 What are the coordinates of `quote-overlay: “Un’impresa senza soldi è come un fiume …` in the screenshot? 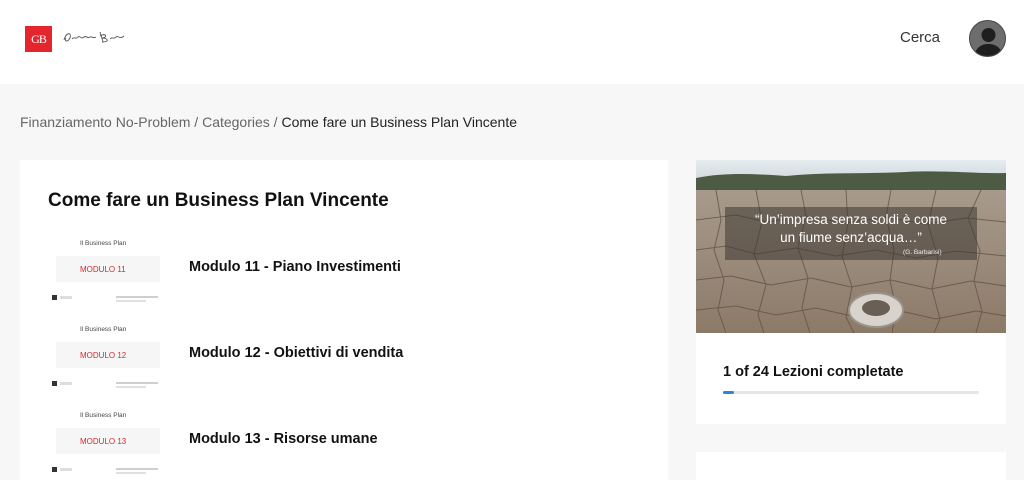 It's located at (851, 233).